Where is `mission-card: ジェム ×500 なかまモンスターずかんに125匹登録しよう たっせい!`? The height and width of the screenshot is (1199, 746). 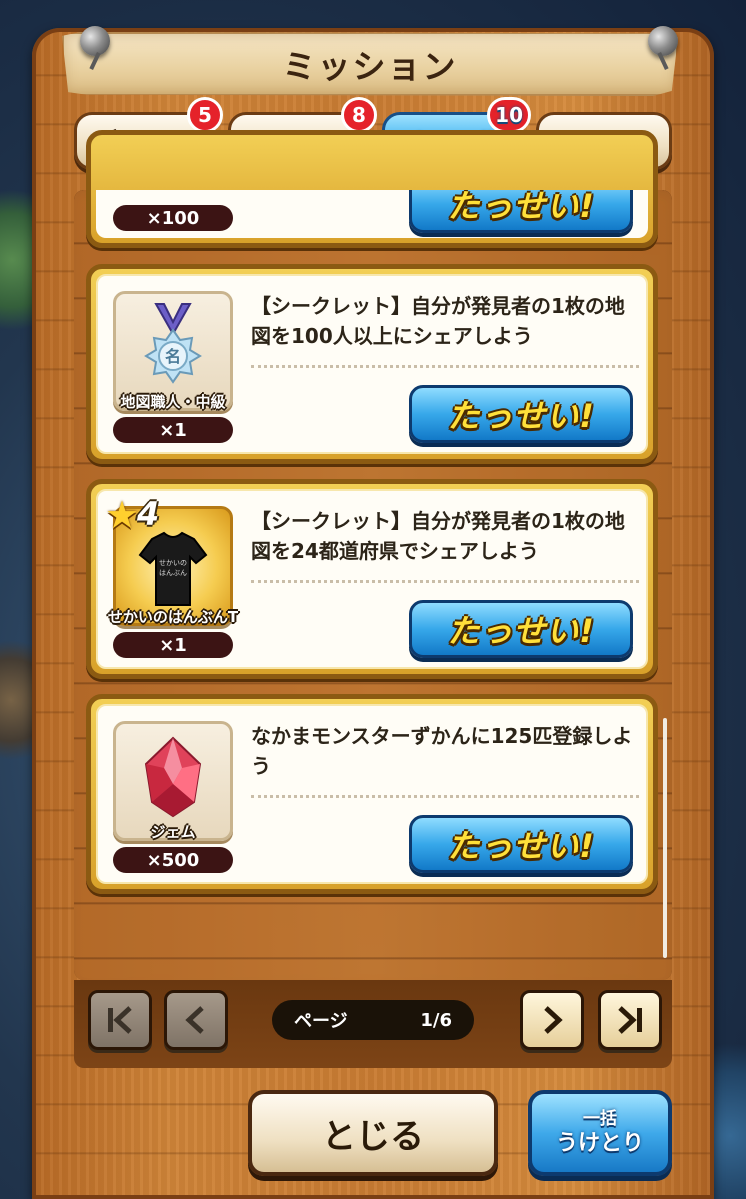
mission-card: ジェム ×500 なかまモンスターずかんに125匹登録しよう たっせい! is located at coordinates (372, 794).